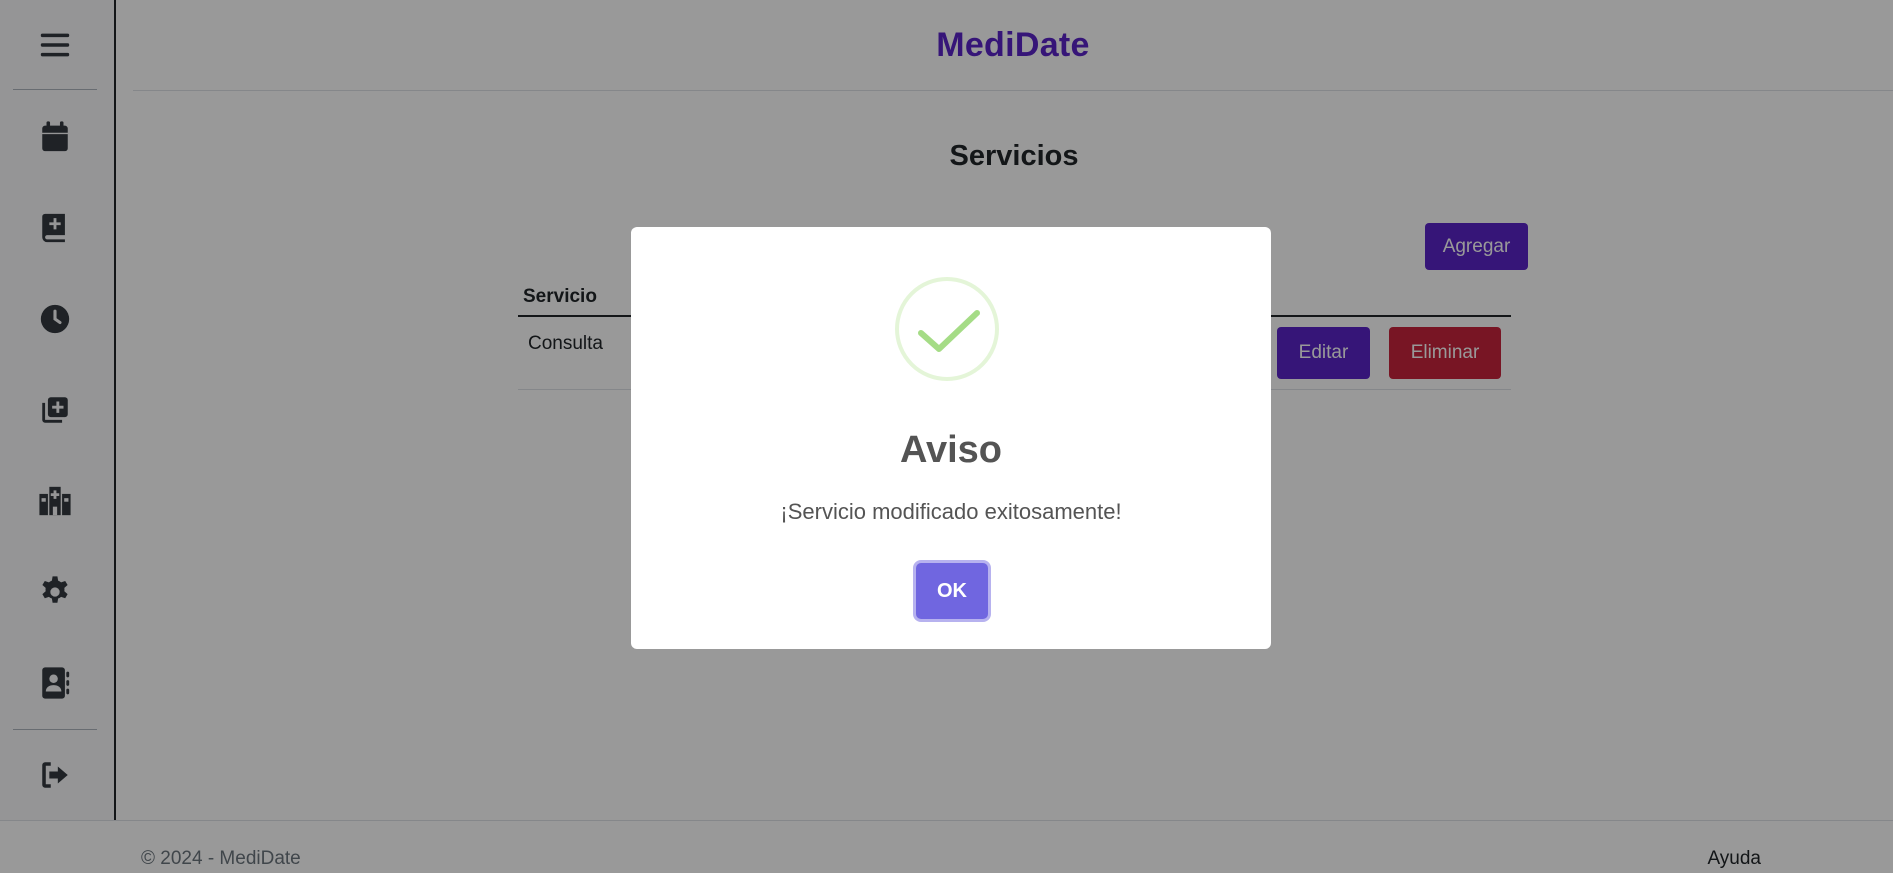 This screenshot has width=1893, height=874. What do you see at coordinates (951, 450) in the screenshot?
I see `dialog-title: Aviso` at bounding box center [951, 450].